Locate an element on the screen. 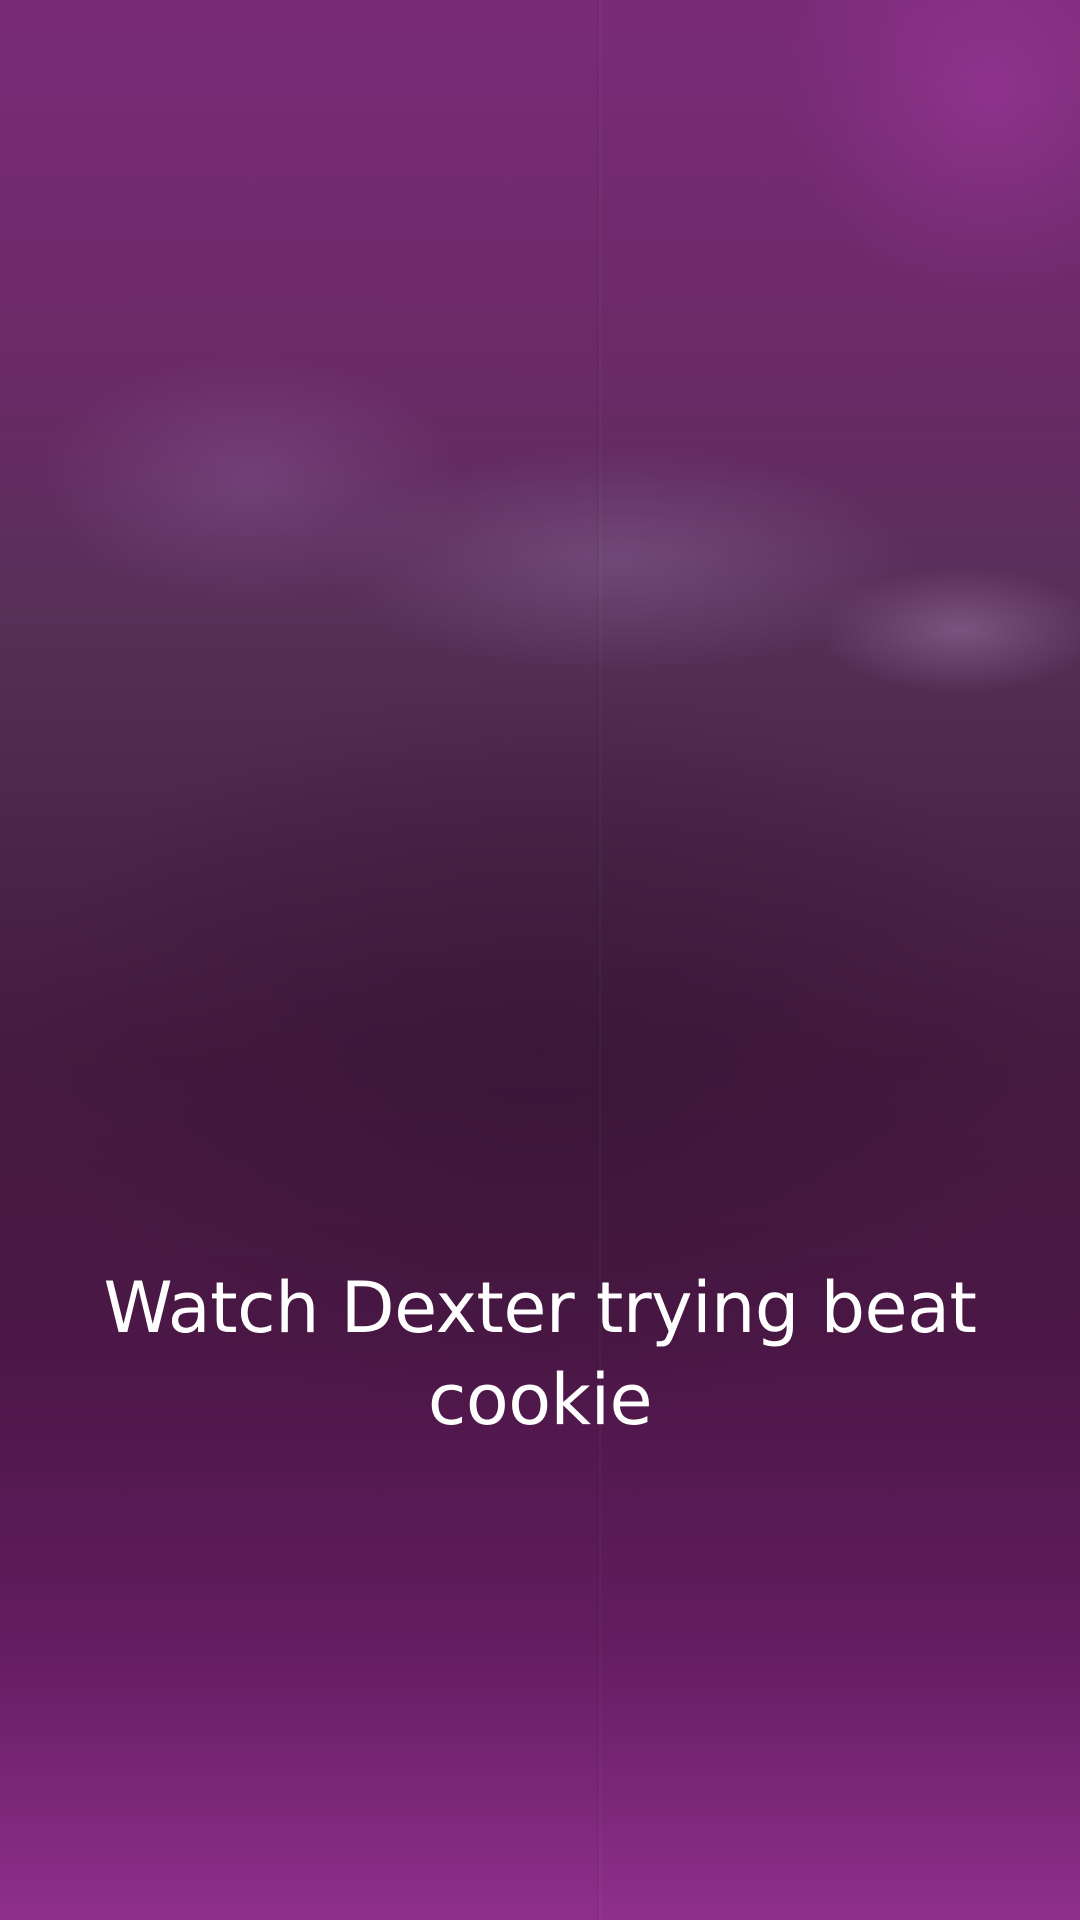  video-caption: Watch Dexter trying beat cookie is located at coordinates (540, 1354).